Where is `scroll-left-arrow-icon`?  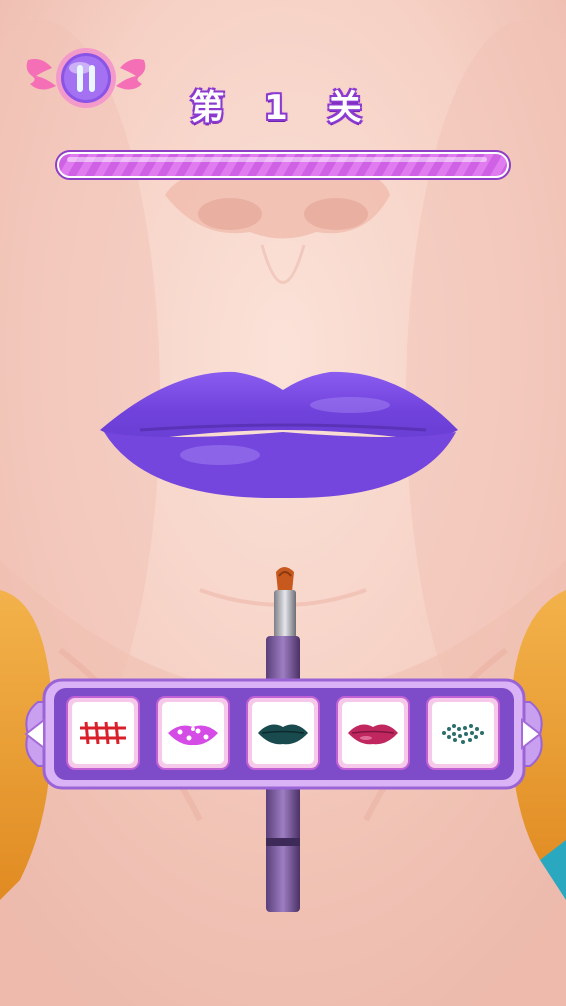 scroll-left-arrow-icon is located at coordinates (35, 734).